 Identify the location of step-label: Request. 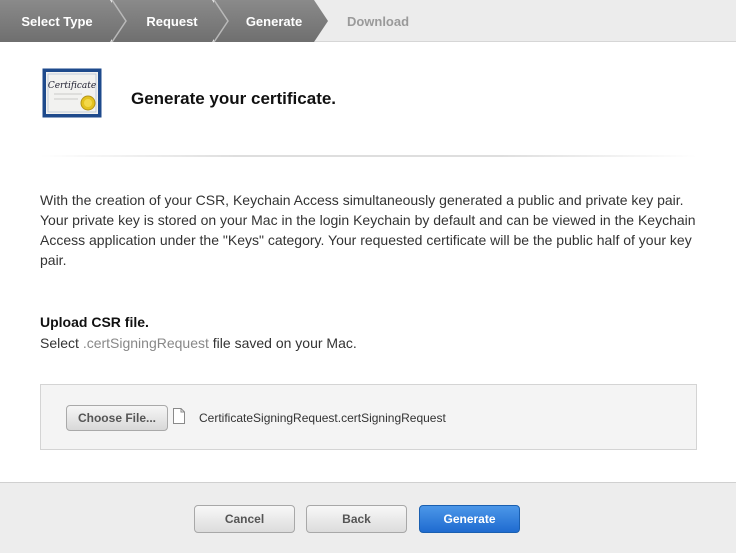
(172, 21).